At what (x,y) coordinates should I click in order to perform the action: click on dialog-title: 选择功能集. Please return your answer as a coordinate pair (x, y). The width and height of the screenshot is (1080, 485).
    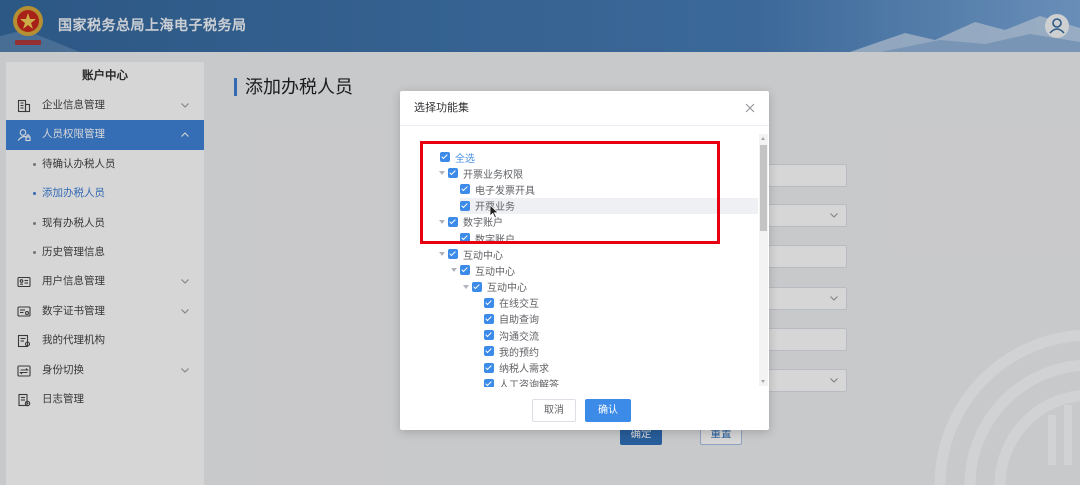
    Looking at the image, I should click on (441, 108).